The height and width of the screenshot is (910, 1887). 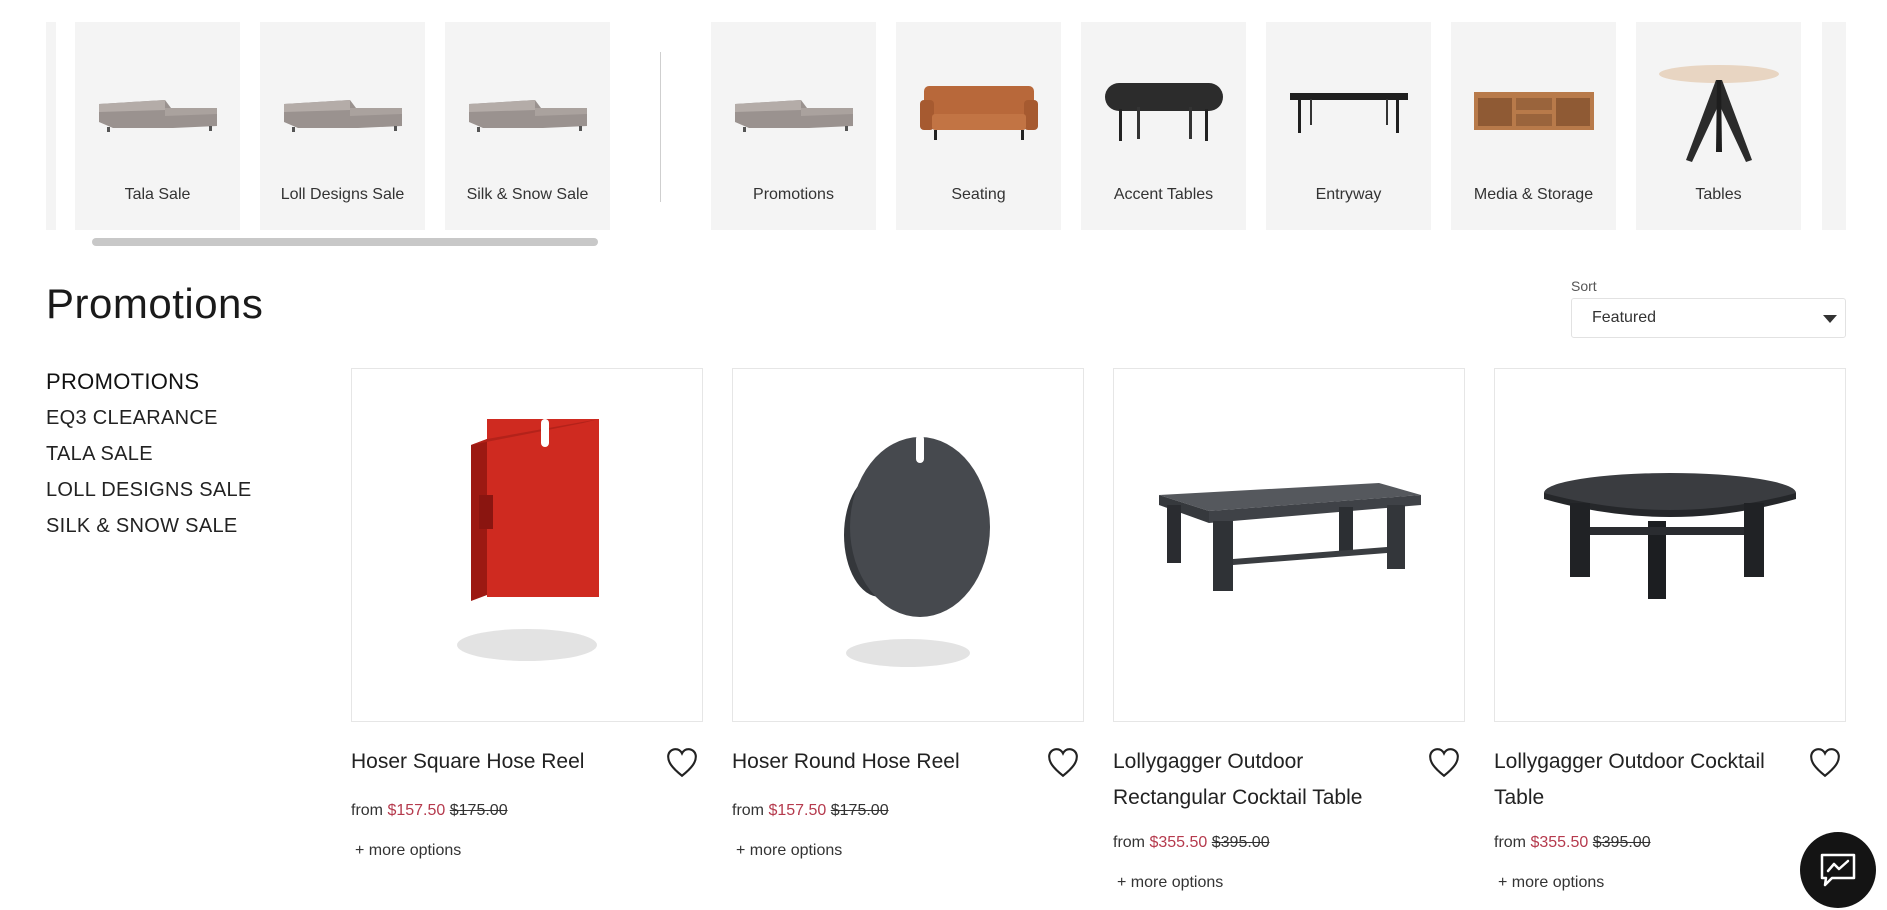 What do you see at coordinates (1289, 545) in the screenshot?
I see `rectangular-table-image` at bounding box center [1289, 545].